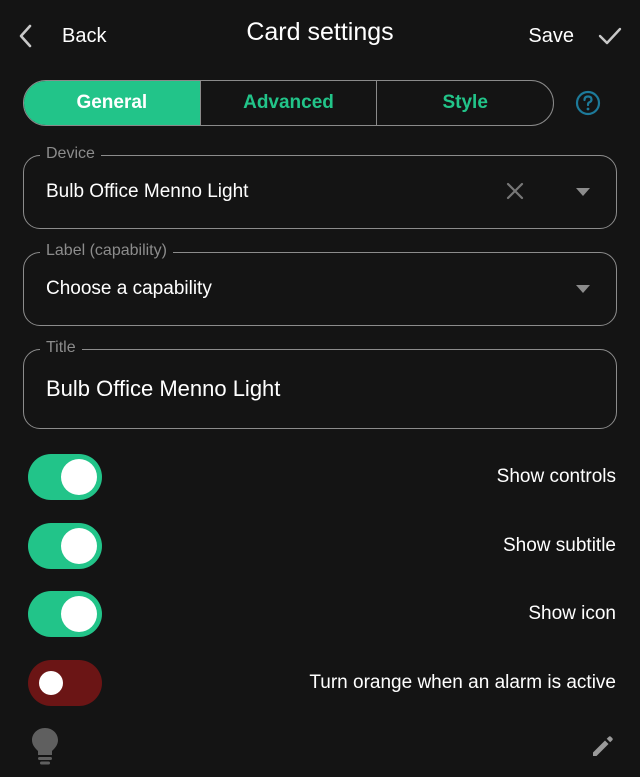 Image resolution: width=640 pixels, height=777 pixels. Describe the element at coordinates (163, 388) in the screenshot. I see `title-field-value: Bulb Office Menno Light` at that location.